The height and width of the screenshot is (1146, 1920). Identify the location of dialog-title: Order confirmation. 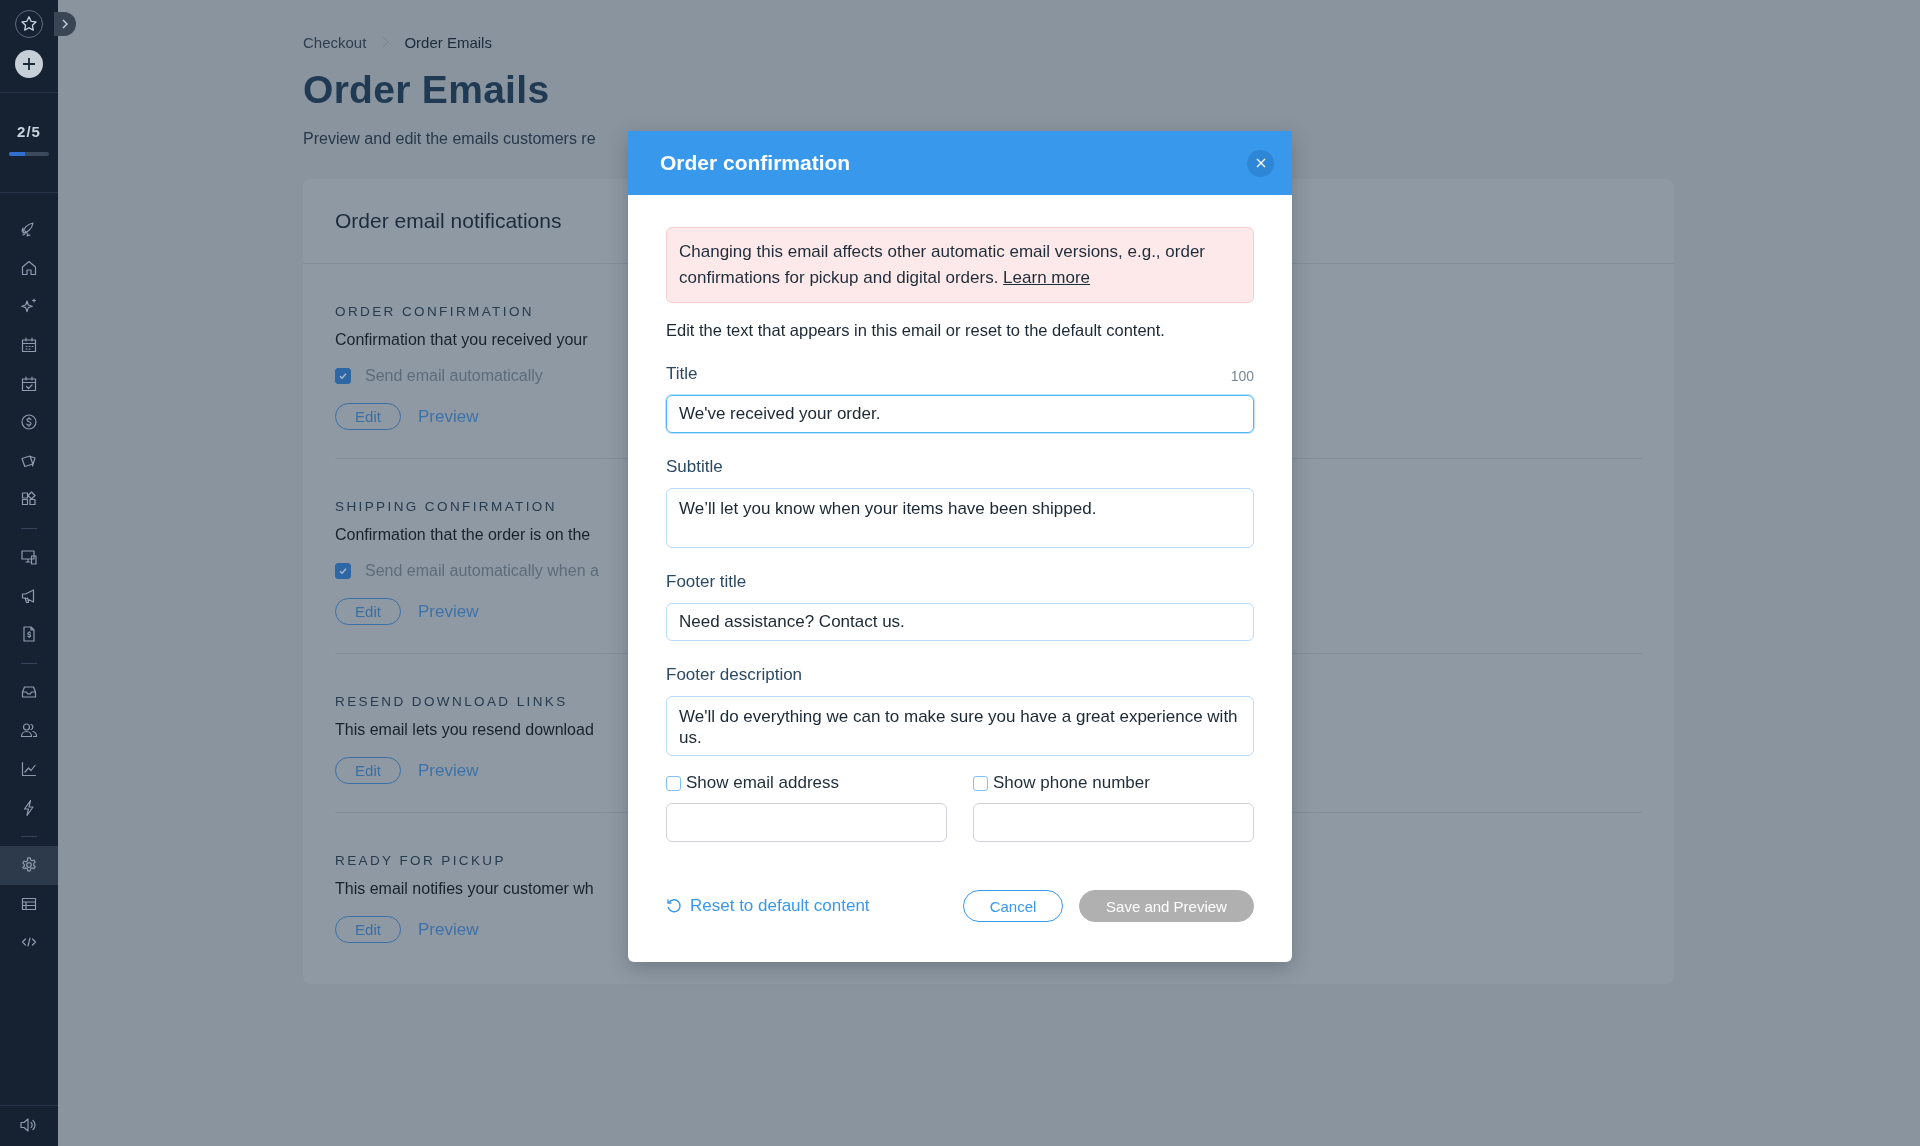
(755, 163).